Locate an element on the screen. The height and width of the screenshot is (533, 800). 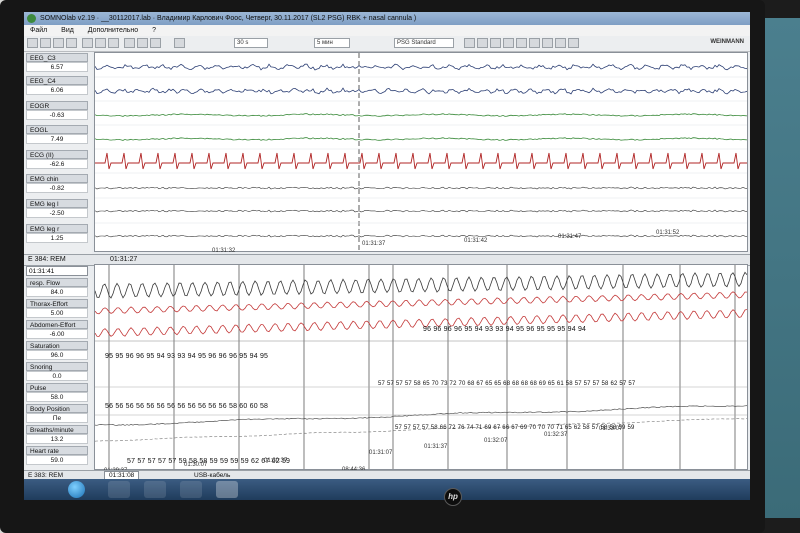
tool-d-icon is located at coordinates (508, 43).